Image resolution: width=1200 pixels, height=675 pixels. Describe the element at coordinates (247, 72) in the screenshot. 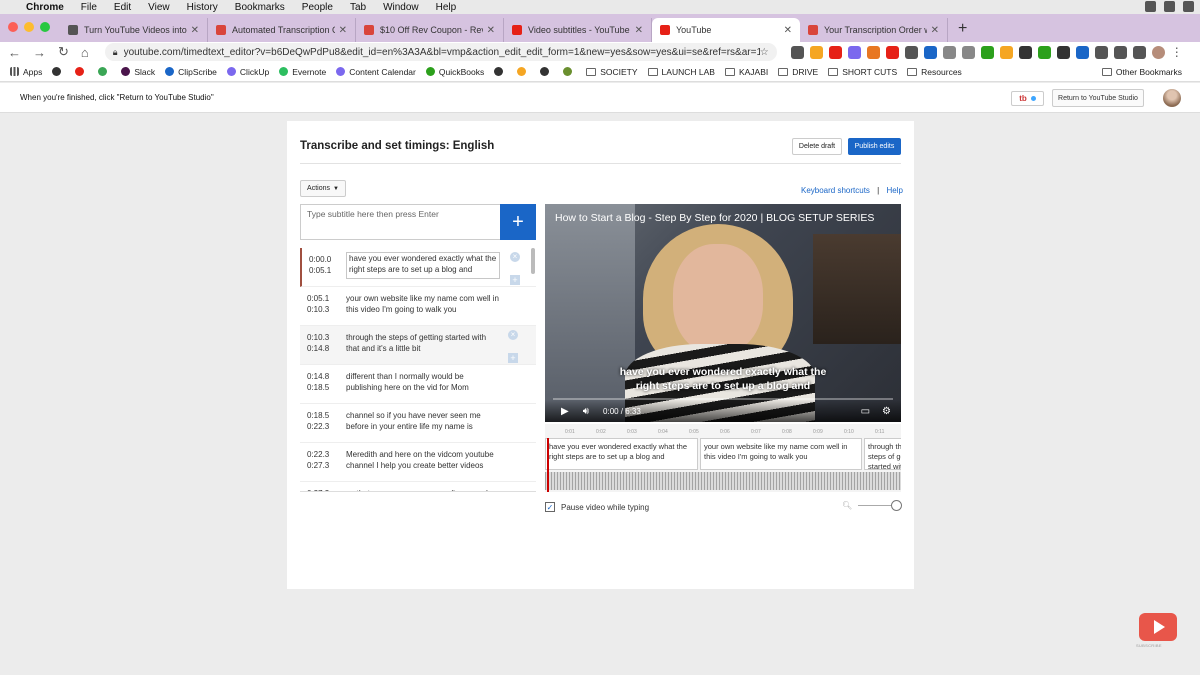

I see `bookmark-item: ClickUp` at that location.